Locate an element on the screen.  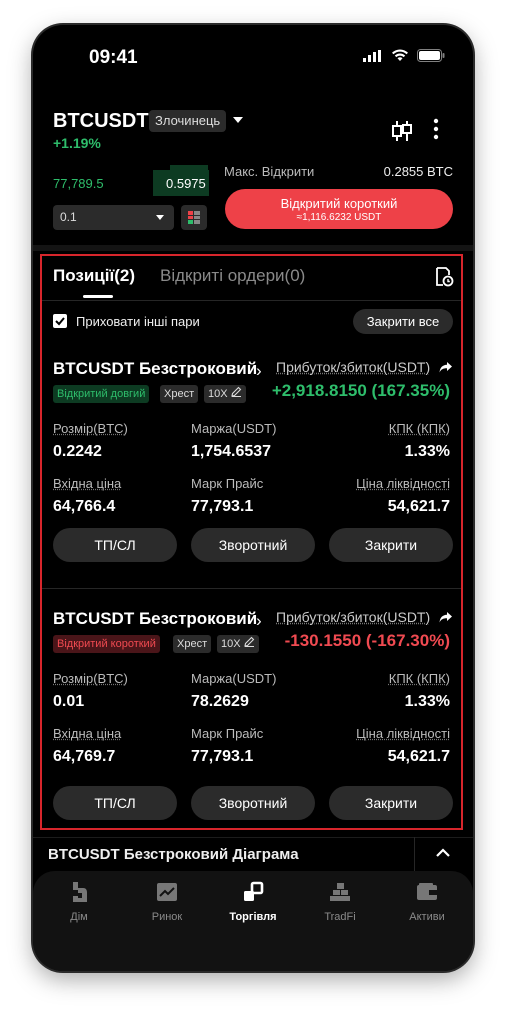
nav-tradfi: TradFi is located at coordinates (340, 901).